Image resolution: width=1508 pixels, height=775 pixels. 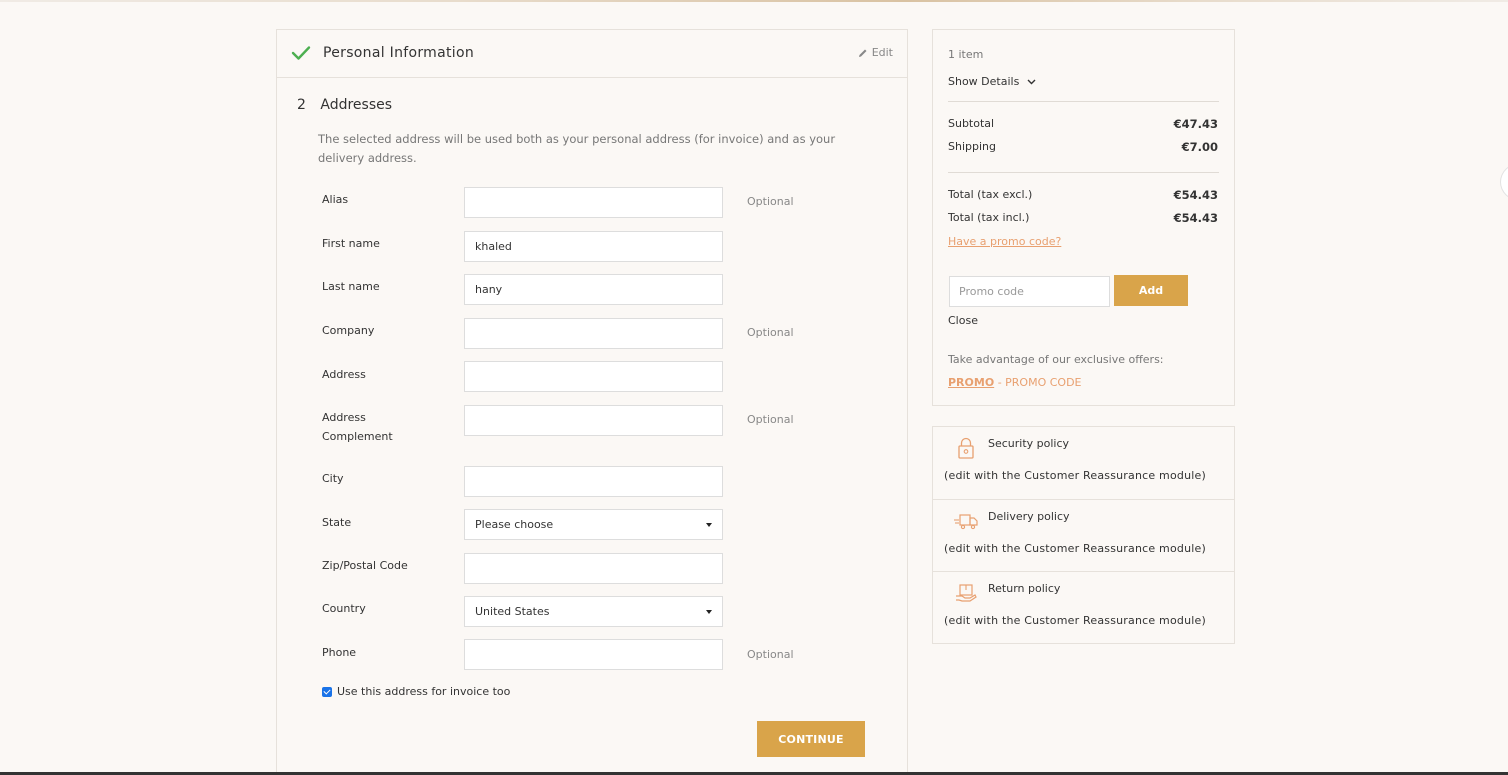 What do you see at coordinates (1199, 147) in the screenshot?
I see `shipping-value: €7.00` at bounding box center [1199, 147].